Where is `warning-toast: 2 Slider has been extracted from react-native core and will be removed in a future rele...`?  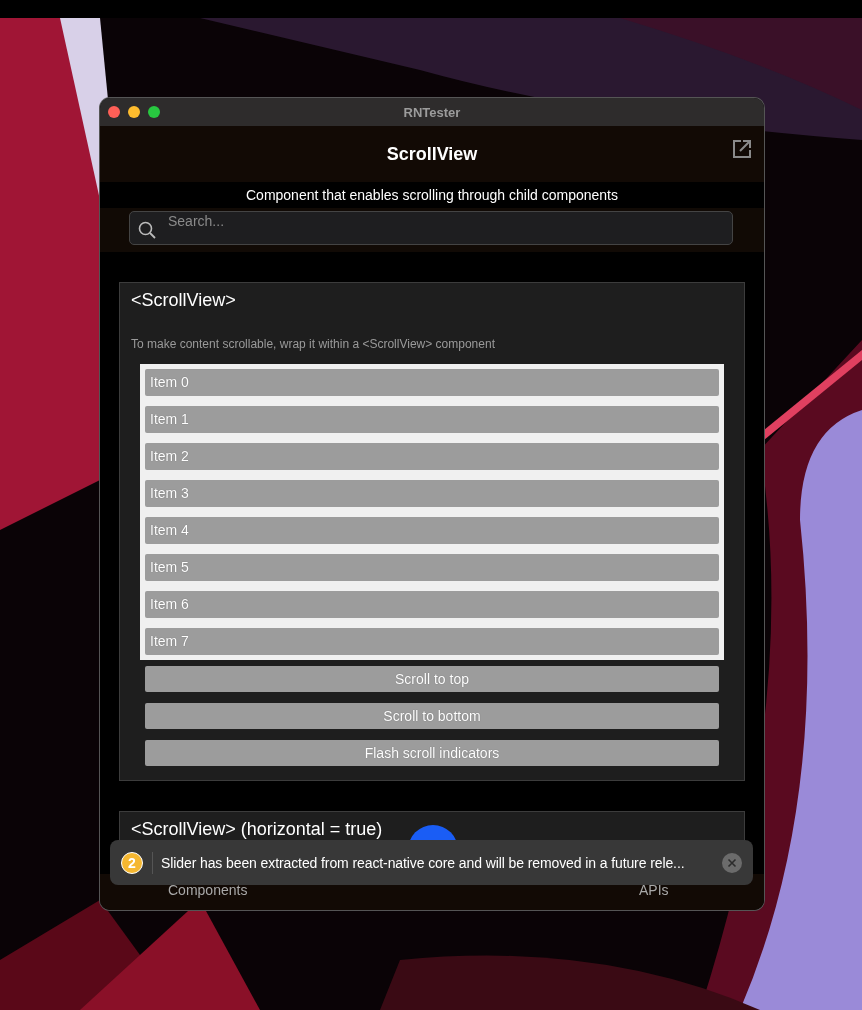 warning-toast: 2 Slider has been extracted from react-native core and will be removed in a future rele... is located at coordinates (431, 862).